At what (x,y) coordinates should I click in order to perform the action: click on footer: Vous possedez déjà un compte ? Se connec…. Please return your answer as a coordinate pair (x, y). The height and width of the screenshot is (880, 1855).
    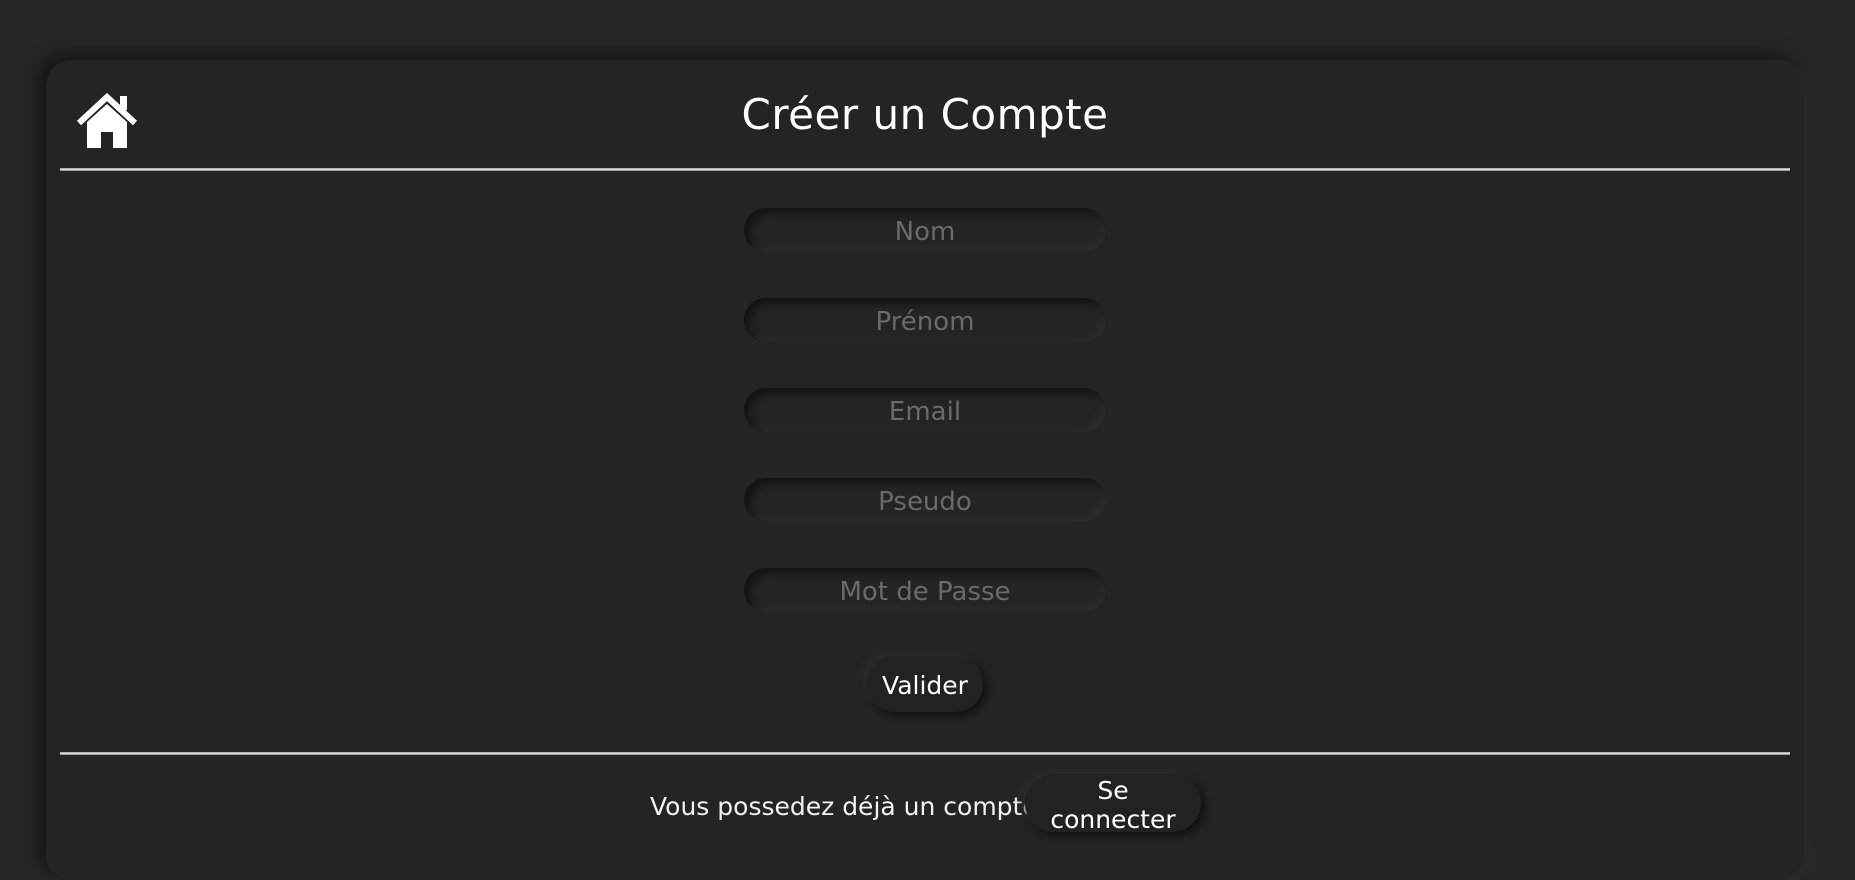
    Looking at the image, I should click on (925, 804).